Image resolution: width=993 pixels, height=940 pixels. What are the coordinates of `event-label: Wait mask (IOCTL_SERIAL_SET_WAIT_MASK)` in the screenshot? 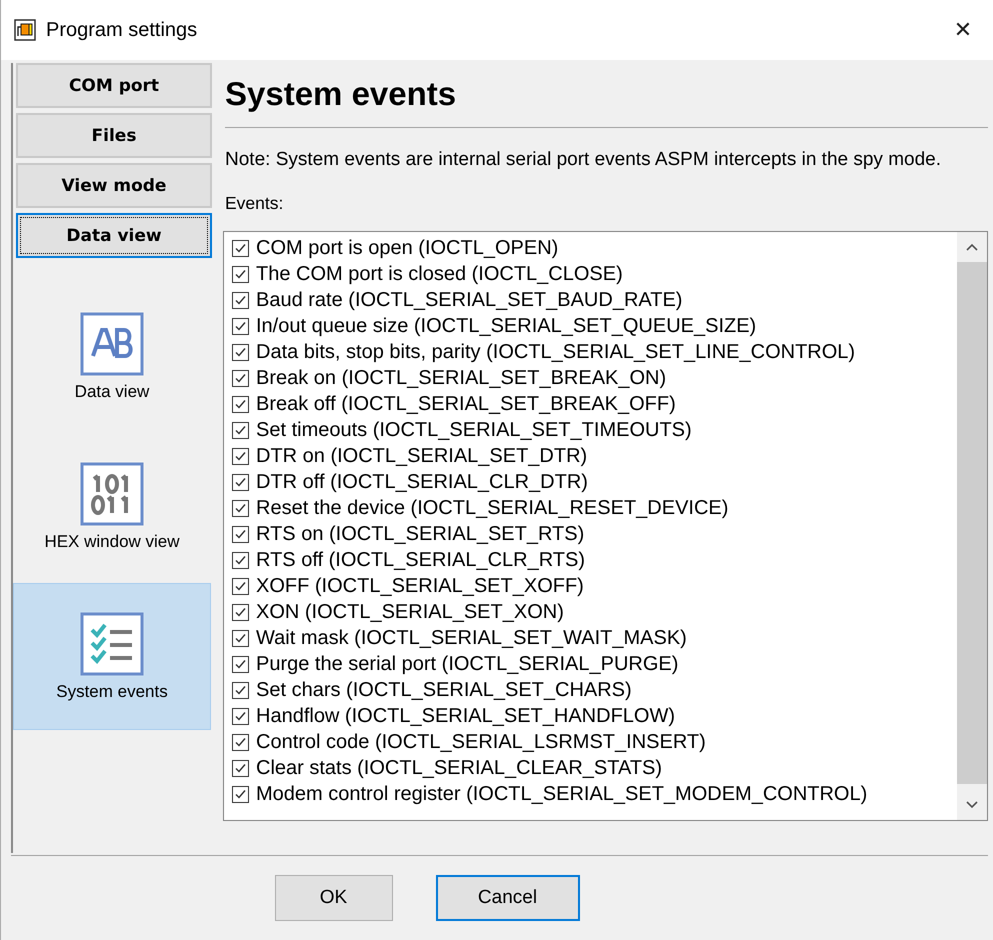 It's located at (471, 638).